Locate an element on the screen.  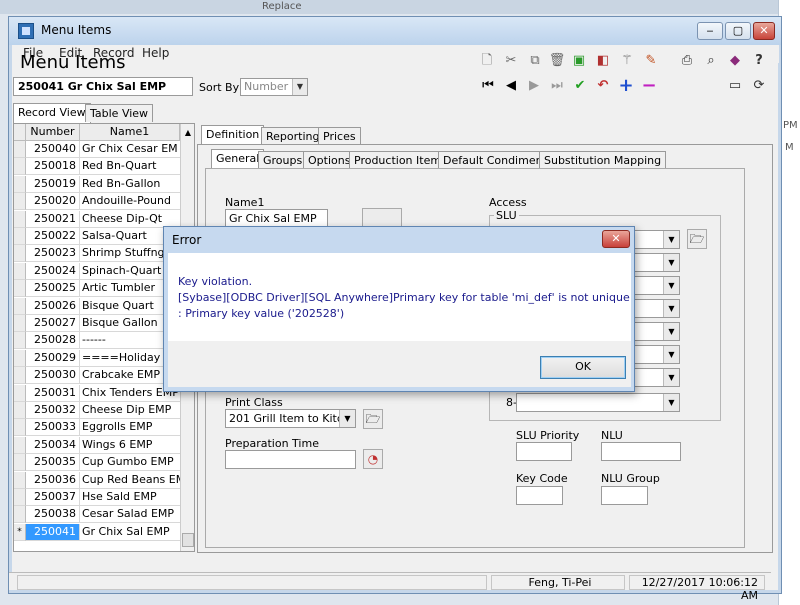
tab-record-view: Record View is located at coordinates (52, 113).